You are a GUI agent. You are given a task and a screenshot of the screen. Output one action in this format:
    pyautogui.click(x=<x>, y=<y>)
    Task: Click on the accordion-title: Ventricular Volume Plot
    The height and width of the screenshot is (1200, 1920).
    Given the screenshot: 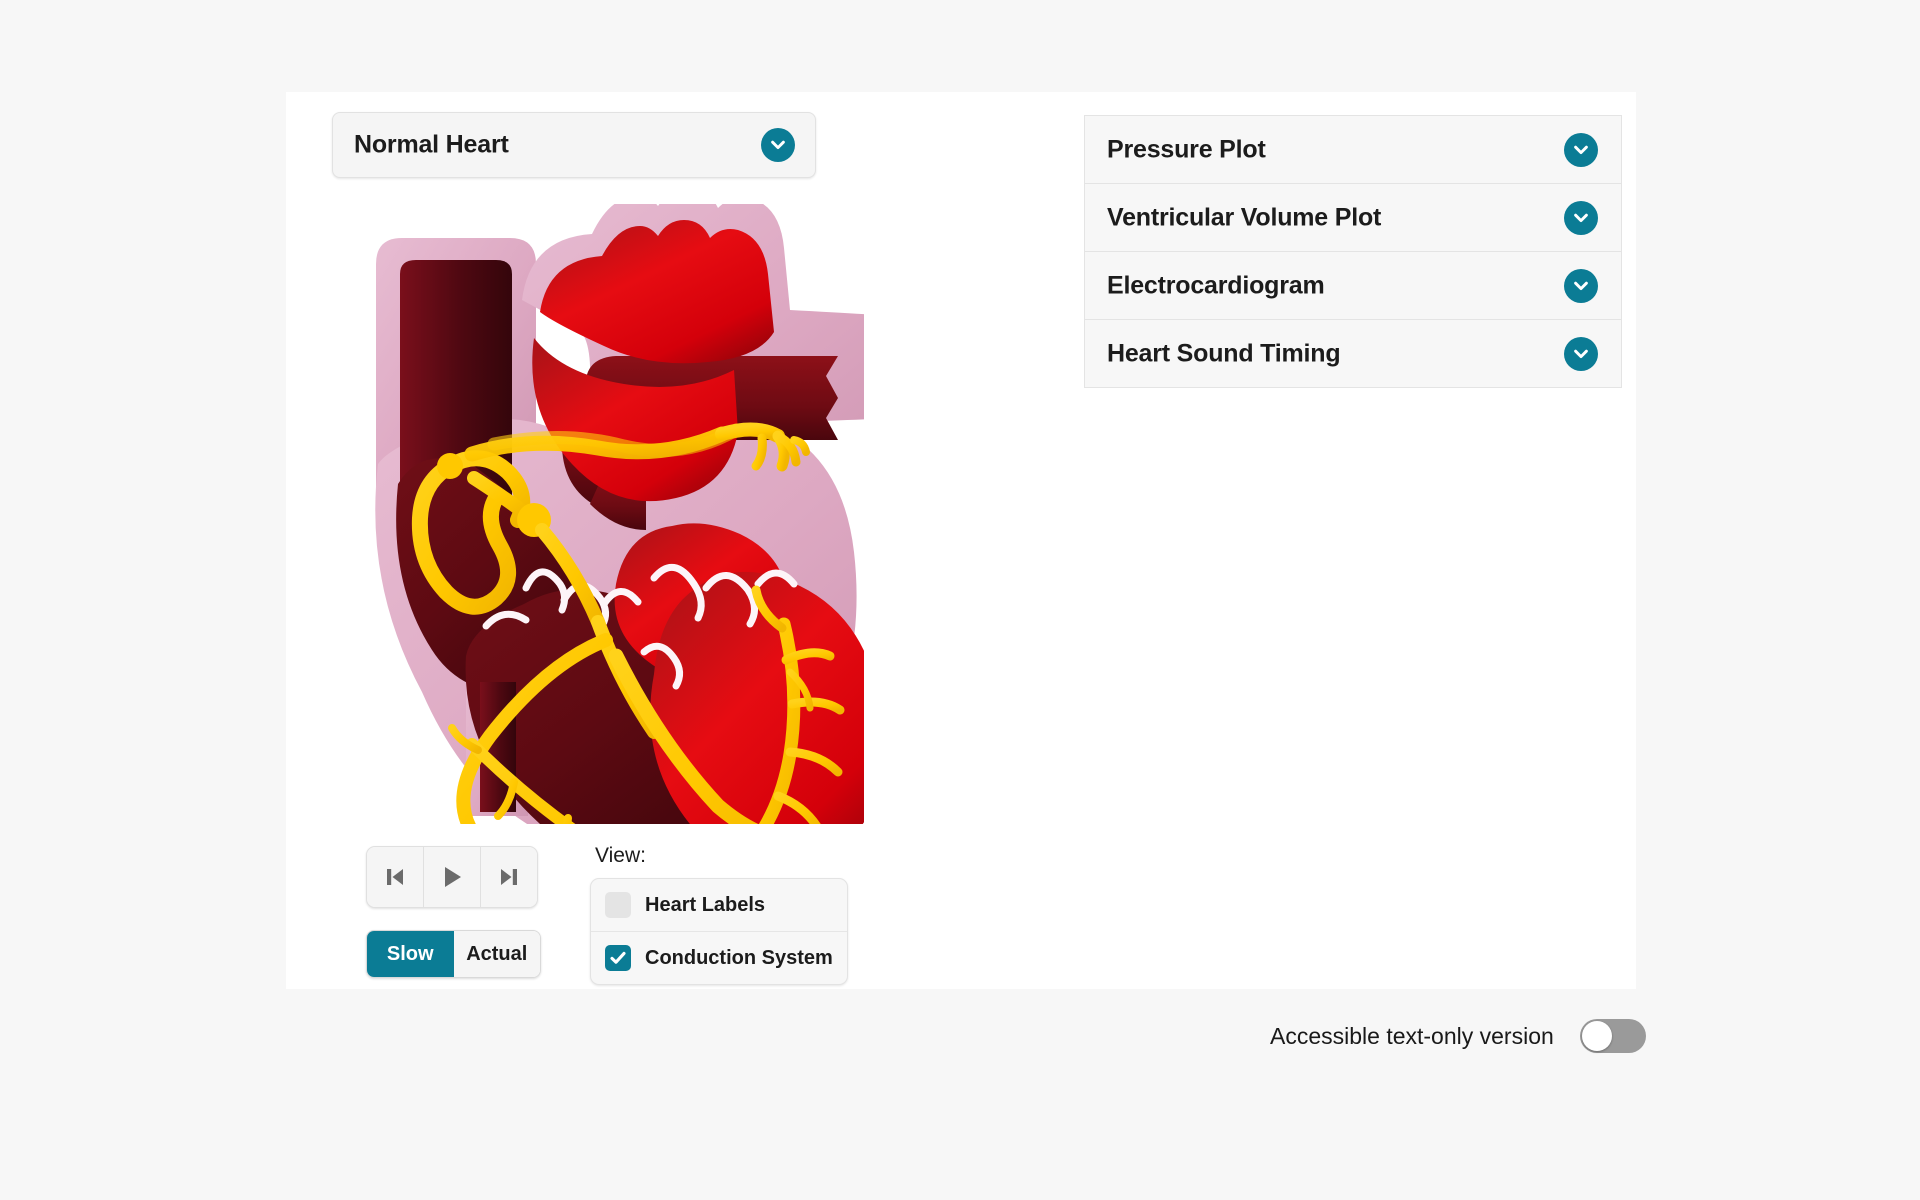 What is the action you would take?
    pyautogui.click(x=1244, y=217)
    